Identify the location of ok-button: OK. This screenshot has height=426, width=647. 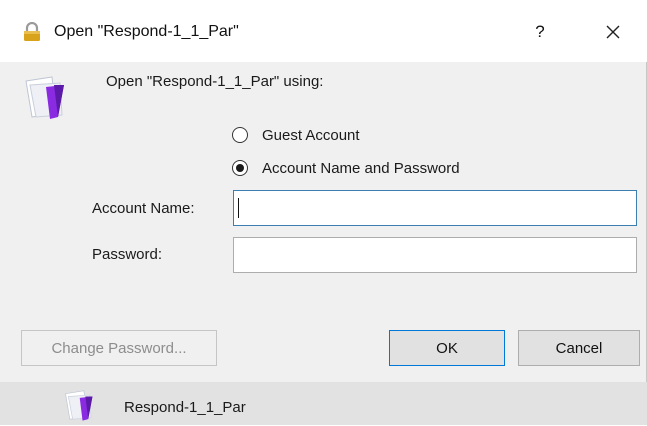
(447, 348).